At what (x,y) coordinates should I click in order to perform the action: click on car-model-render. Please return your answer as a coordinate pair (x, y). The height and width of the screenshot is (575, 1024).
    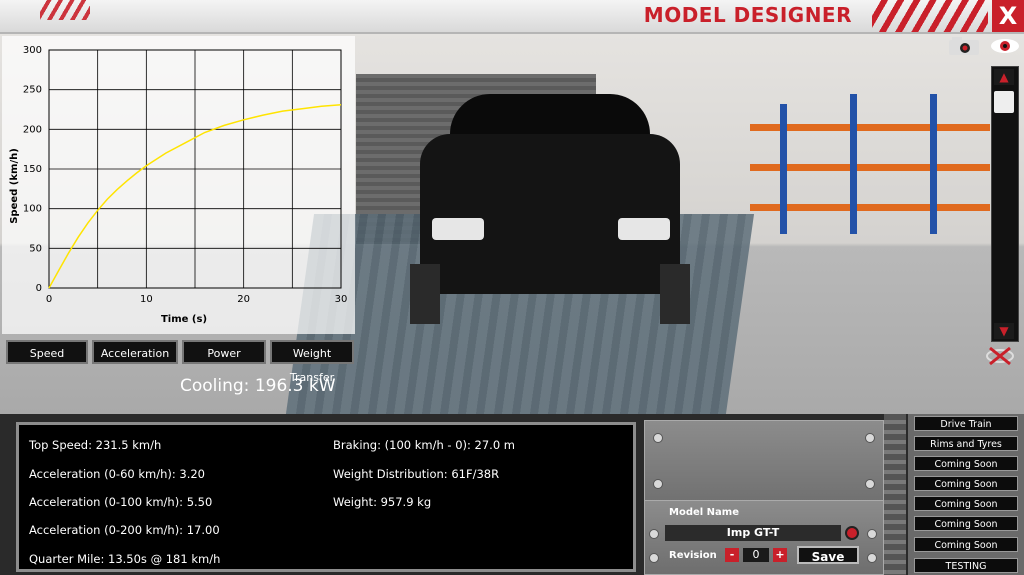
    Looking at the image, I should click on (550, 214).